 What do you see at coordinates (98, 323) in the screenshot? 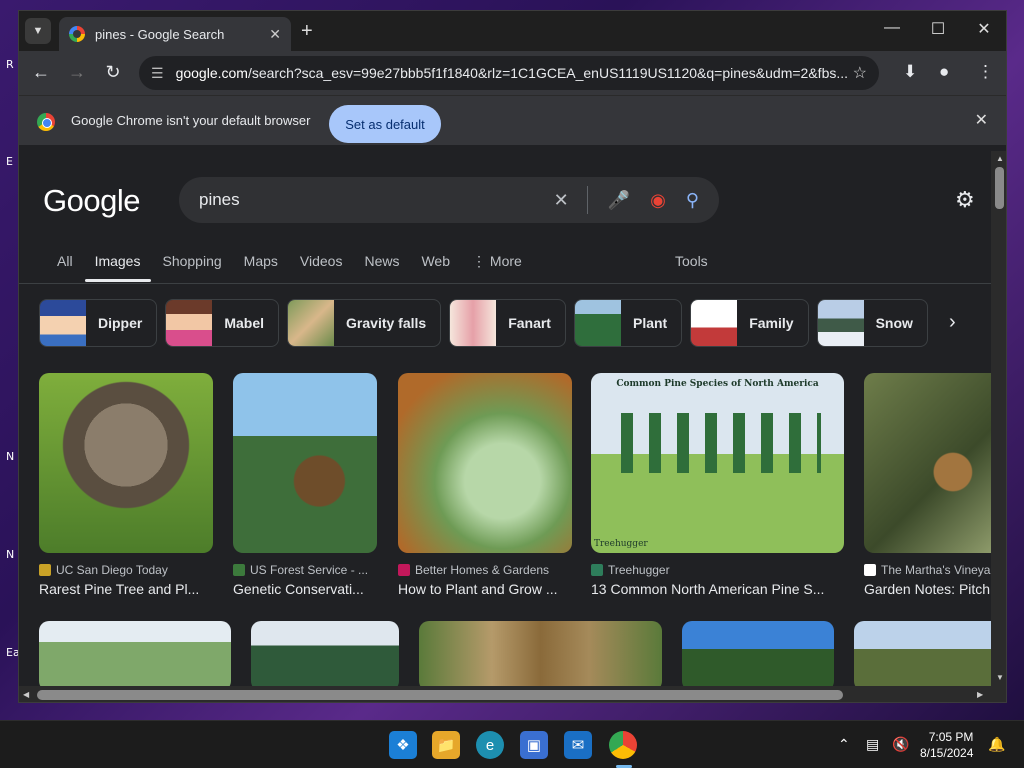
I see `chip-dipper: Dipper` at bounding box center [98, 323].